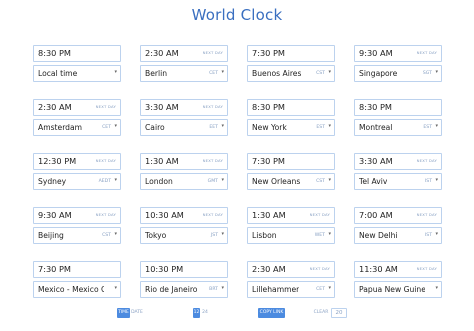 The image size is (474, 331). I want to click on city-select: Singapore SGT ▾, so click(398, 73).